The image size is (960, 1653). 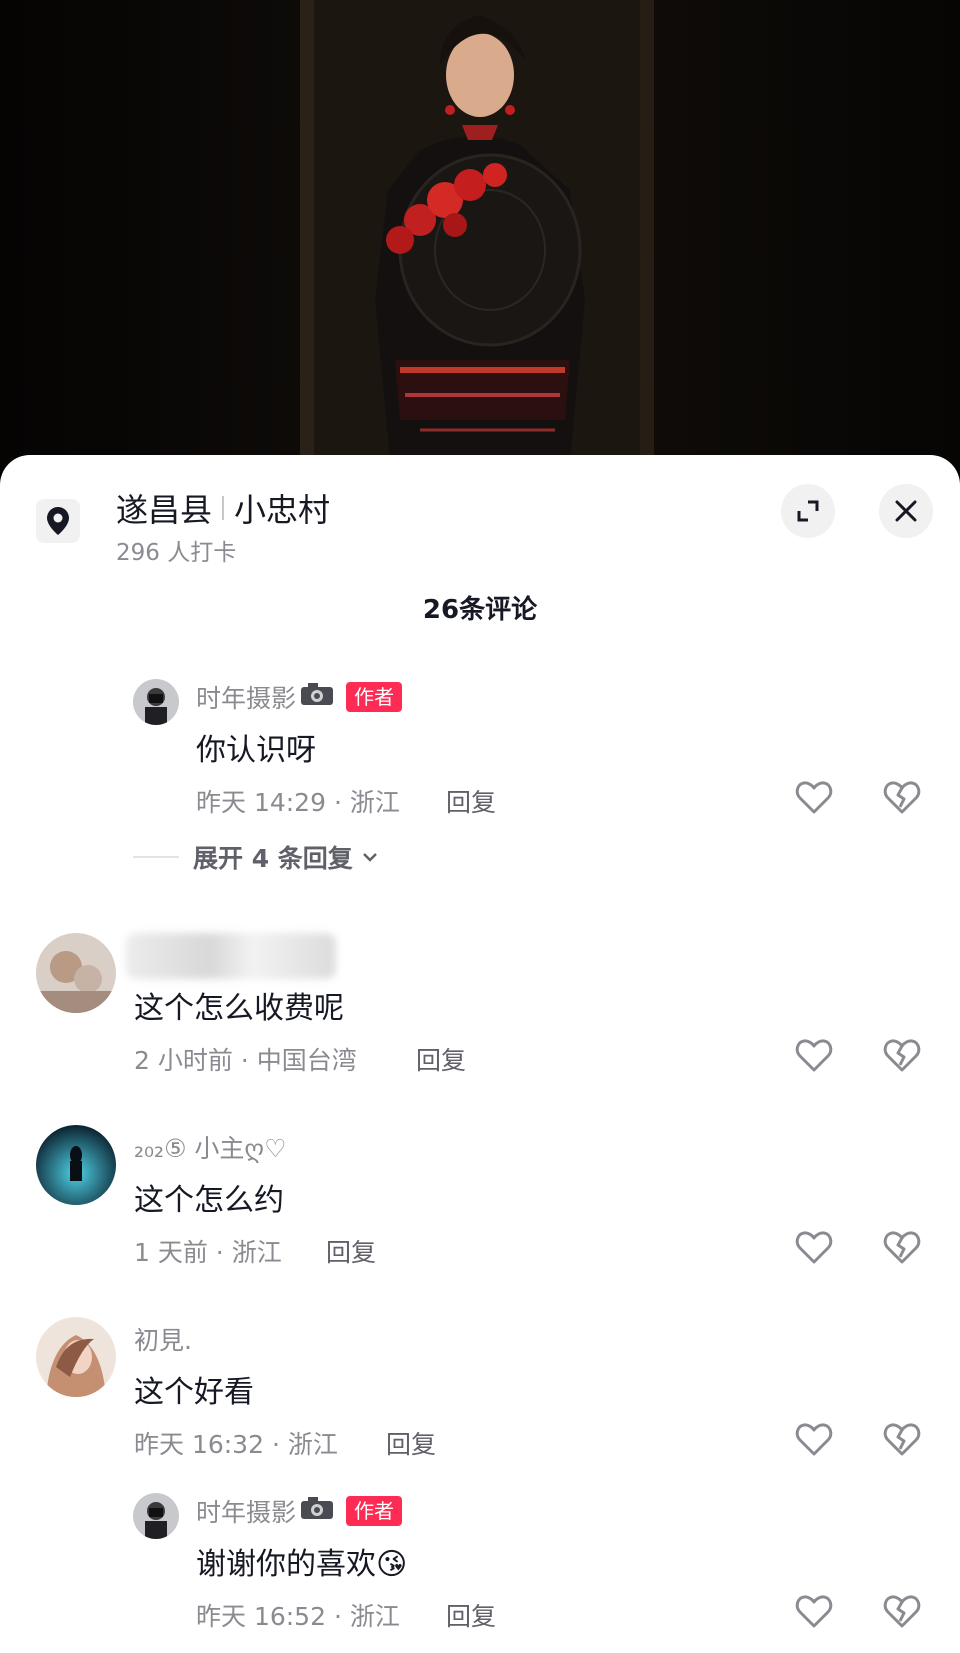 I want to click on close-icon, so click(x=906, y=511).